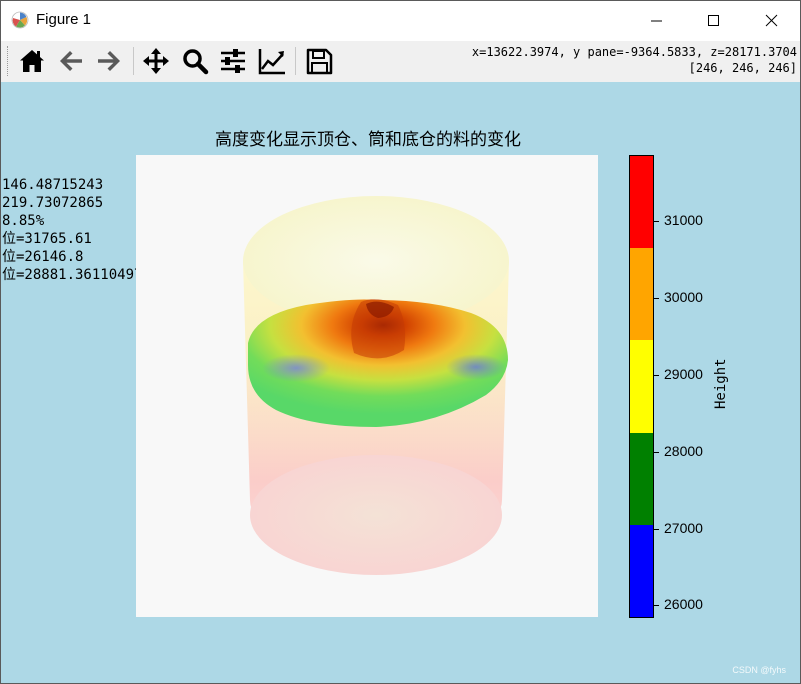 This screenshot has height=684, width=801. Describe the element at coordinates (476, 367) in the screenshot. I see `surface-valley-right` at that location.